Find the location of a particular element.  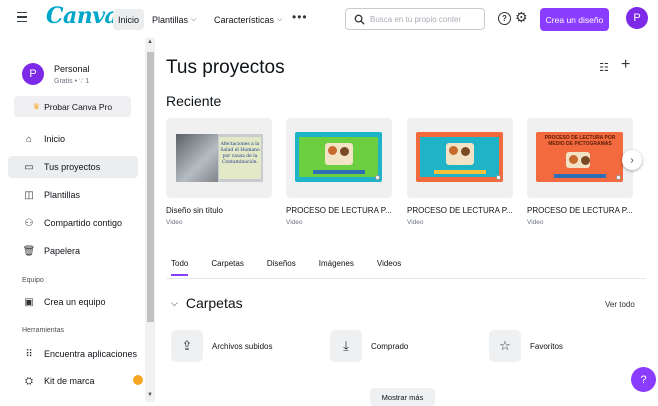

folder-item: ⤓ Comprado is located at coordinates (369, 346).